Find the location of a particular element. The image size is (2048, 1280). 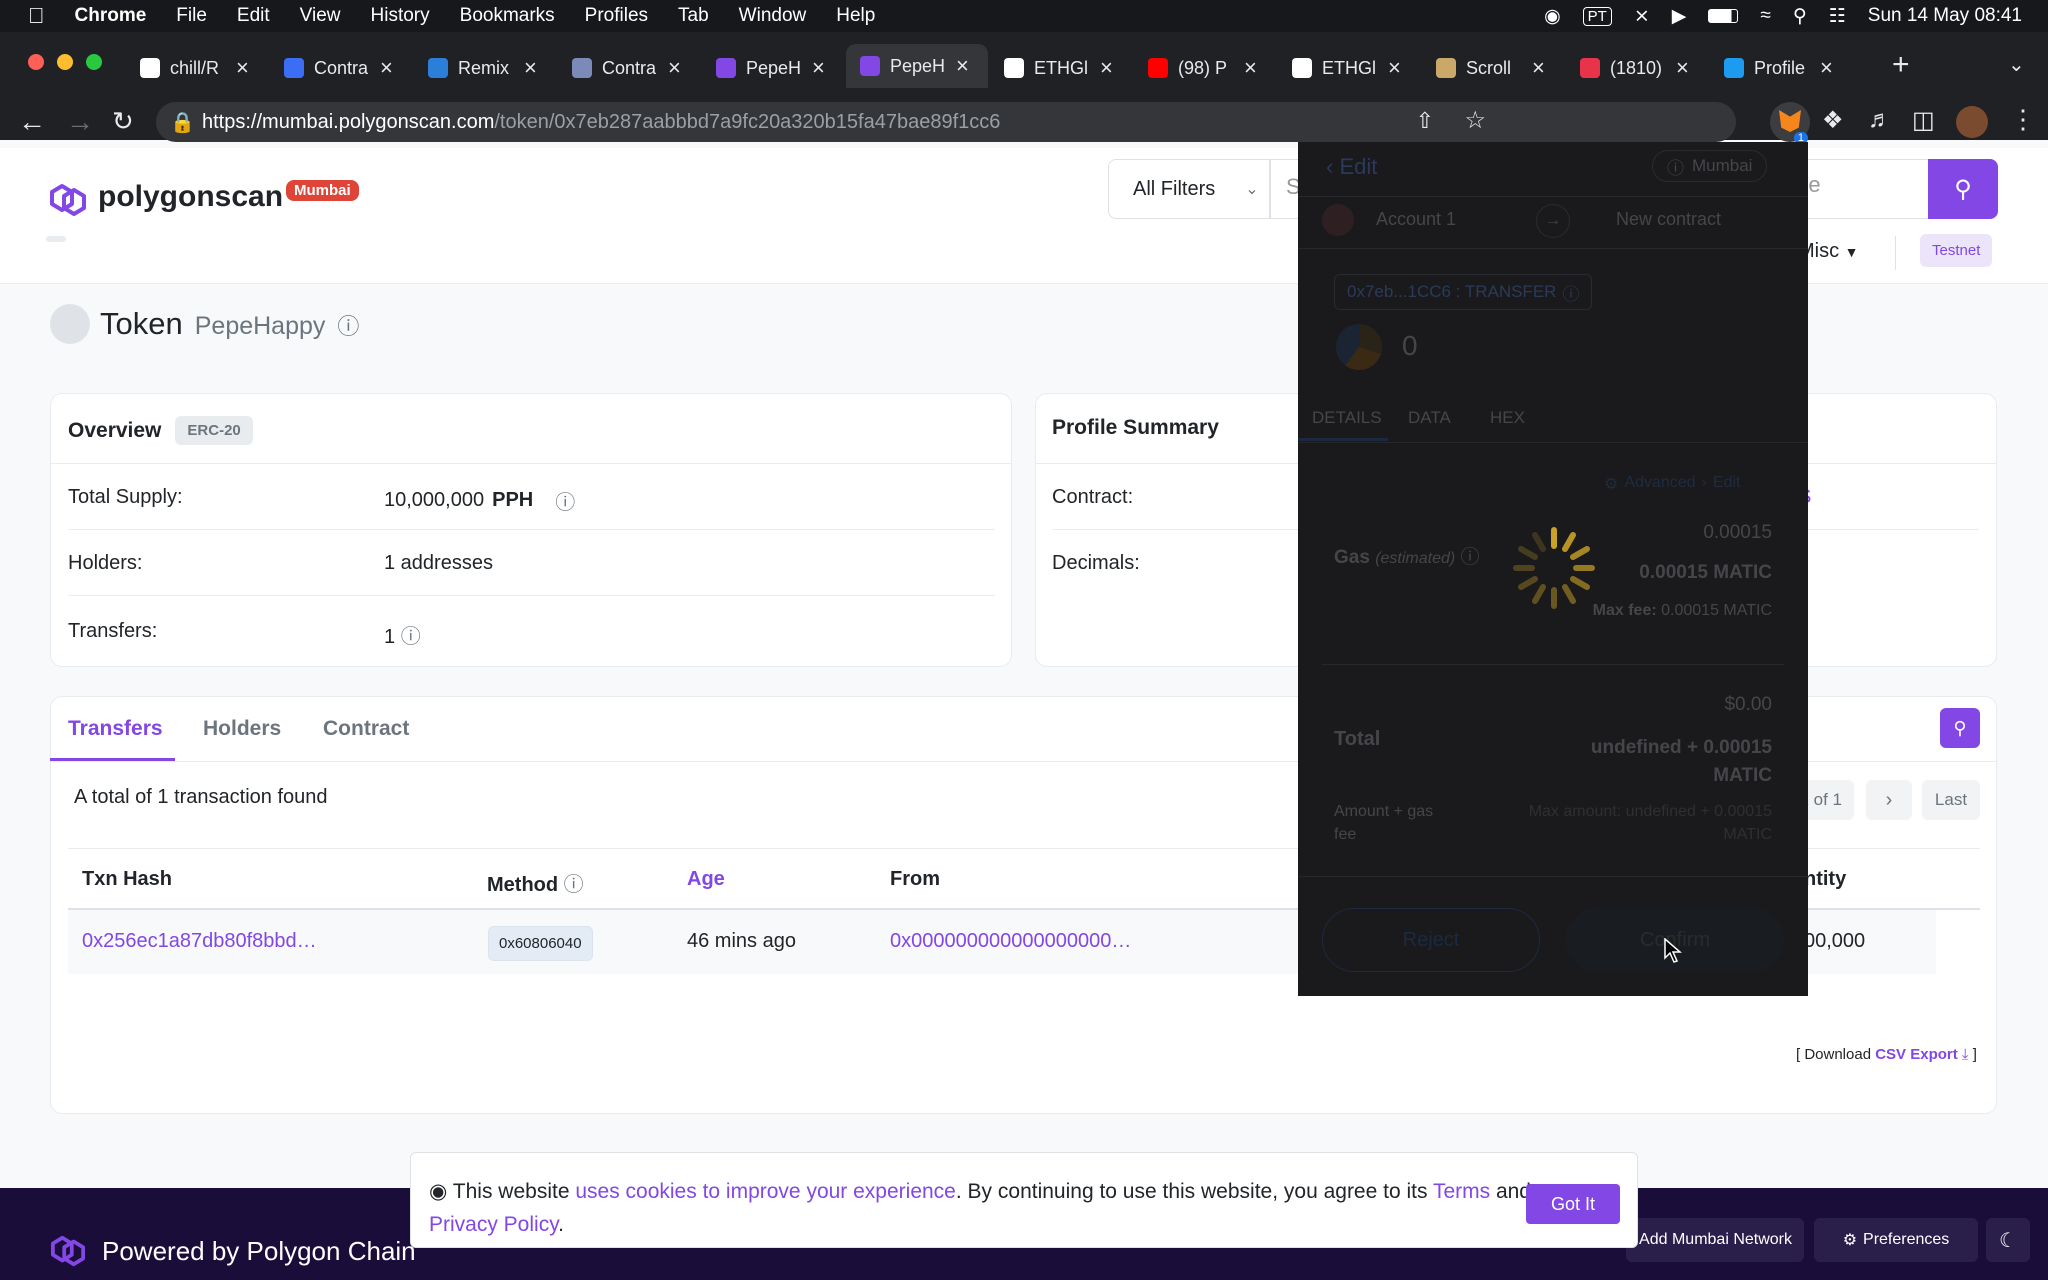

menu-help: Help is located at coordinates (855, 16).